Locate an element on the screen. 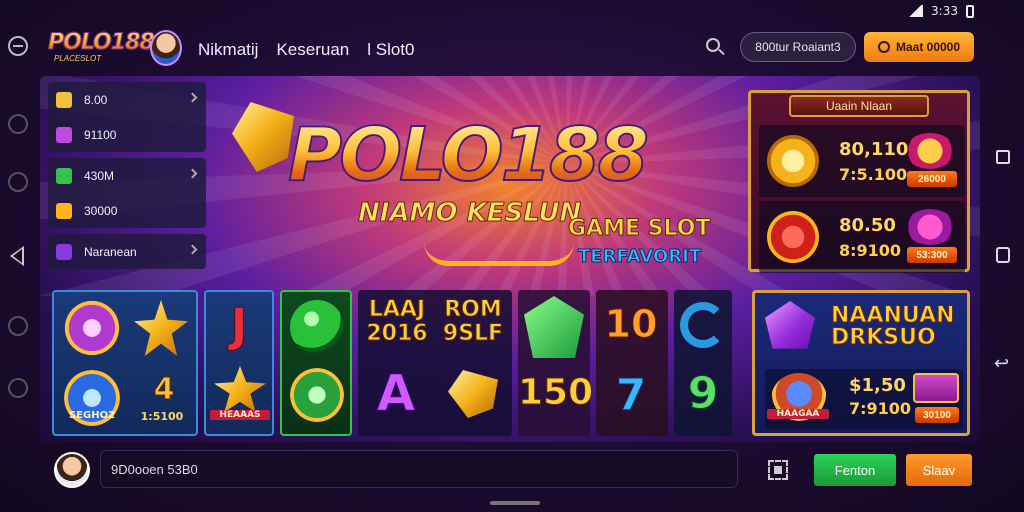 The width and height of the screenshot is (1024, 512). jackpot-panel: NAANUAN DRKSUO HAAGAA $1,50 7:9100 30100 is located at coordinates (861, 363).